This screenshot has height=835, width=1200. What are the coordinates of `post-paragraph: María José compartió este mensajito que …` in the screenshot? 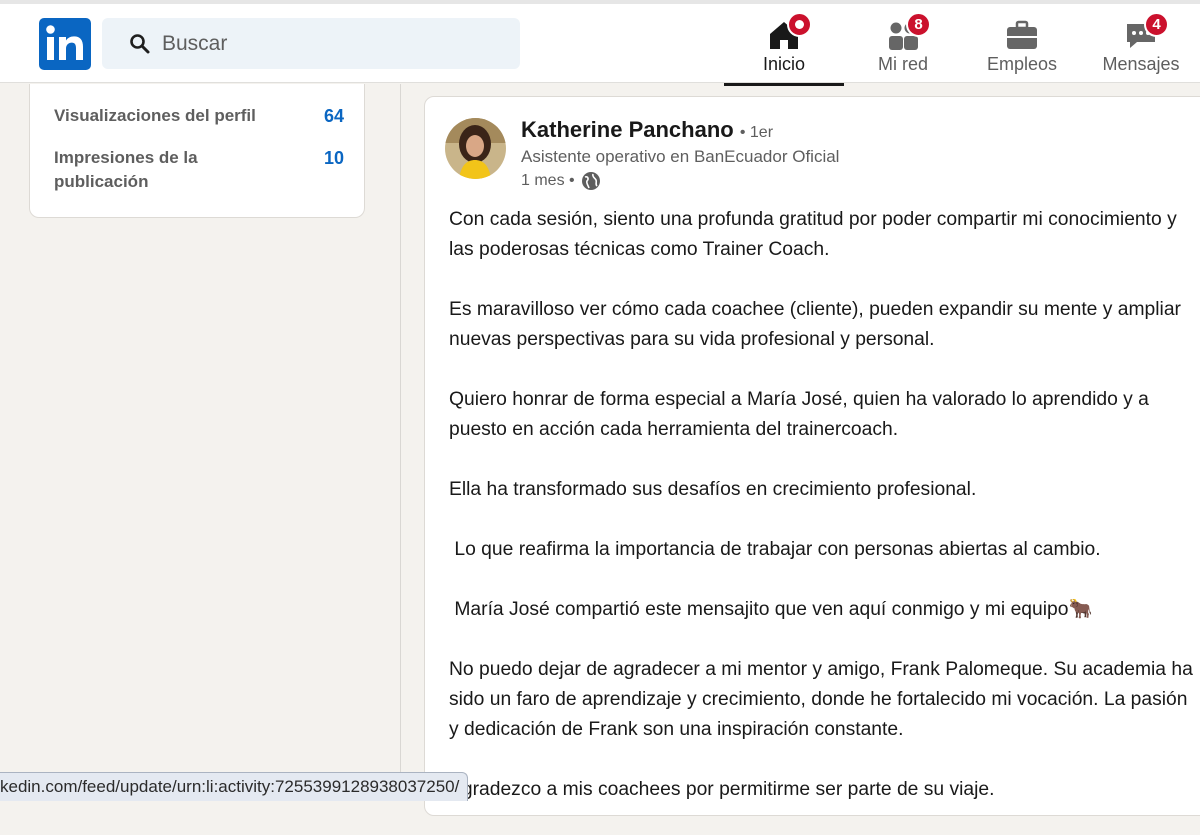 It's located at (771, 609).